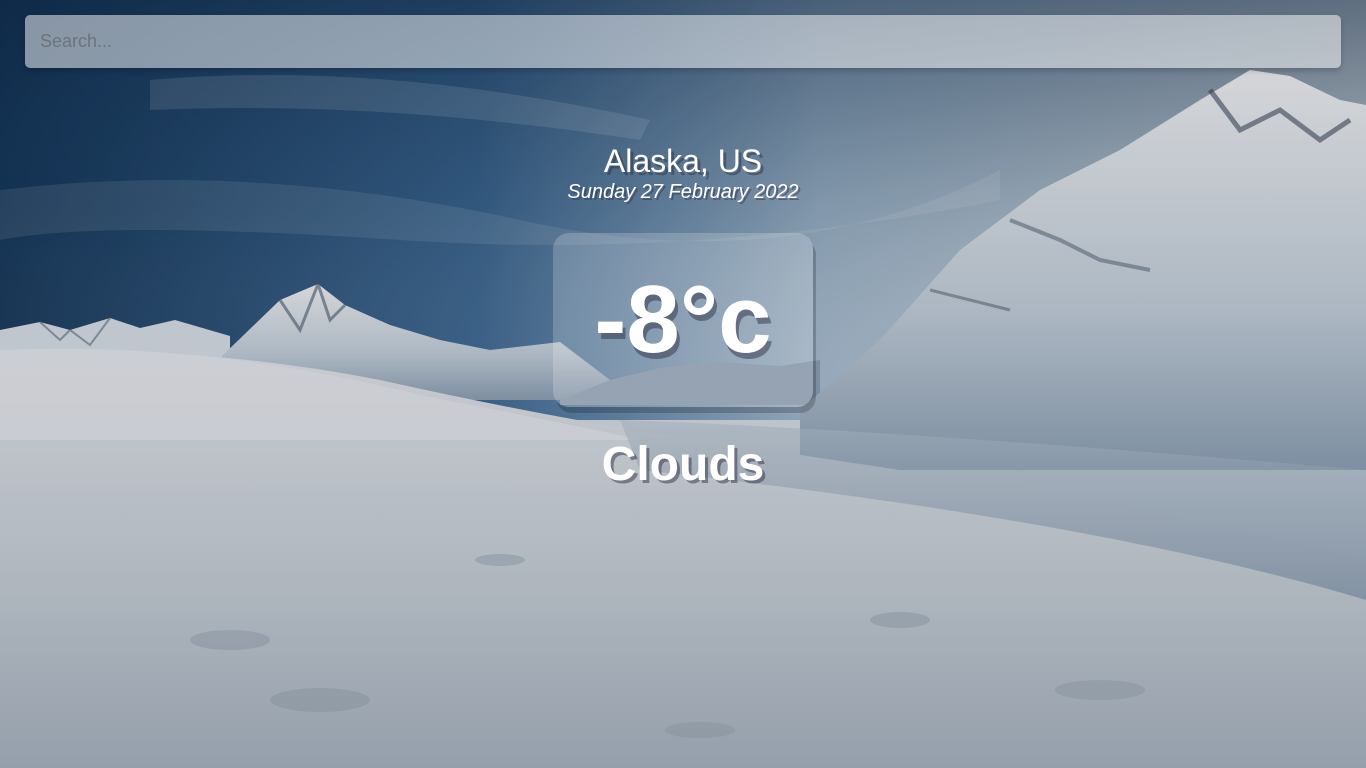 Image resolution: width=1366 pixels, height=768 pixels. I want to click on temperature-box: -8°c, so click(683, 320).